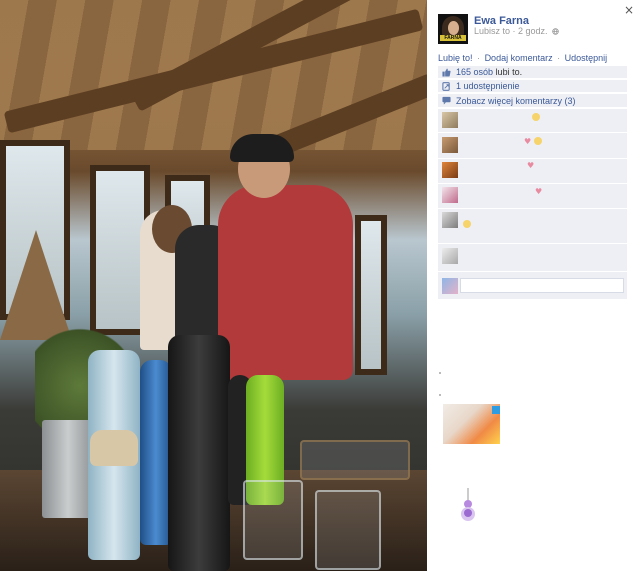  Describe the element at coordinates (532, 86) in the screenshot. I see `shares-row: 1 udostępnienie` at that location.